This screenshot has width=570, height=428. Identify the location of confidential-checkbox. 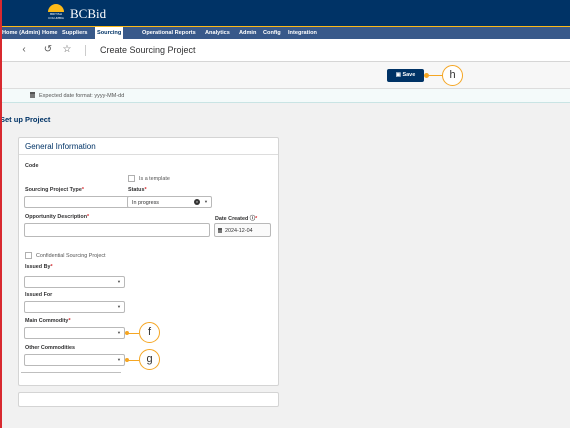
(28, 255).